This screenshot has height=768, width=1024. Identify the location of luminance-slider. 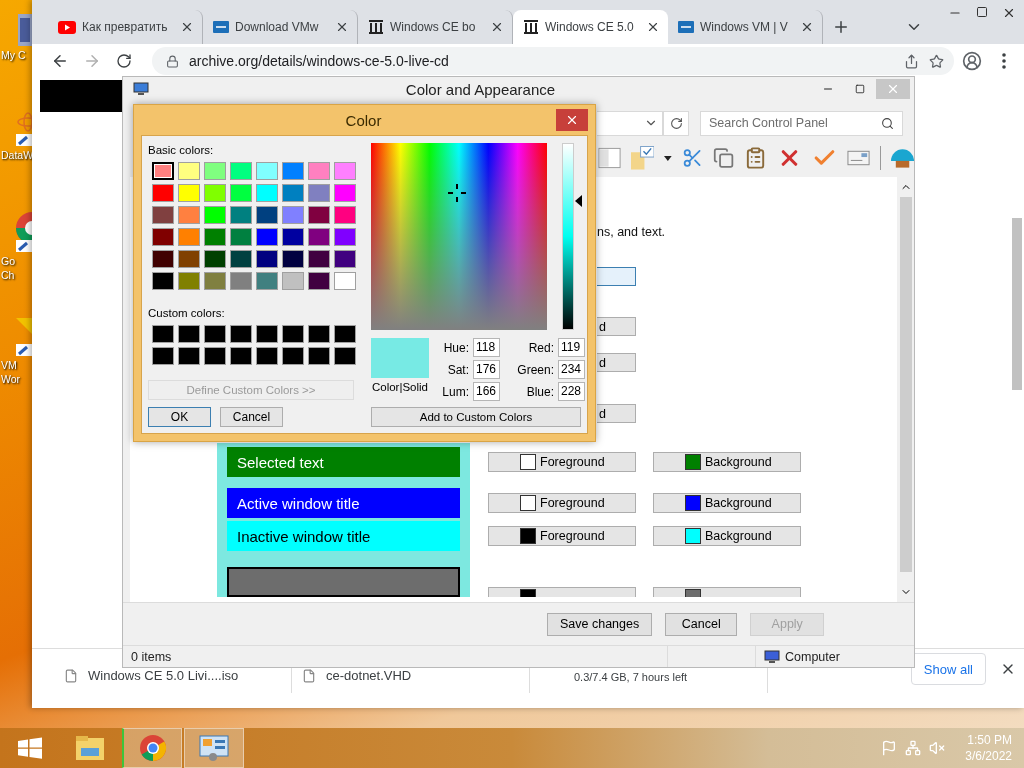
(572, 236).